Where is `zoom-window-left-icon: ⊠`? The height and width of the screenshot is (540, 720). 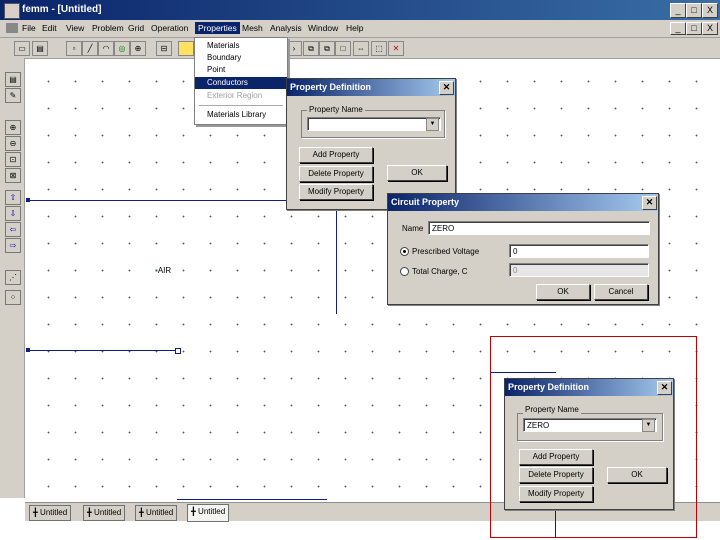 zoom-window-left-icon: ⊠ is located at coordinates (13, 175).